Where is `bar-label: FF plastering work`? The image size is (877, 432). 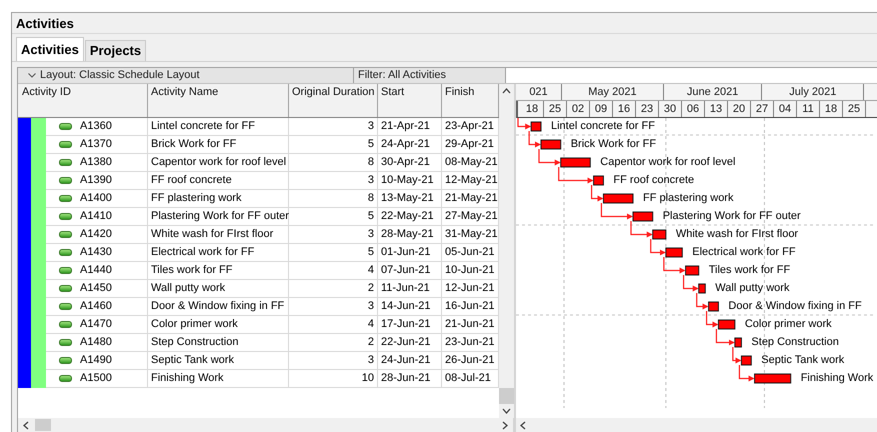
bar-label: FF plastering work is located at coordinates (688, 198).